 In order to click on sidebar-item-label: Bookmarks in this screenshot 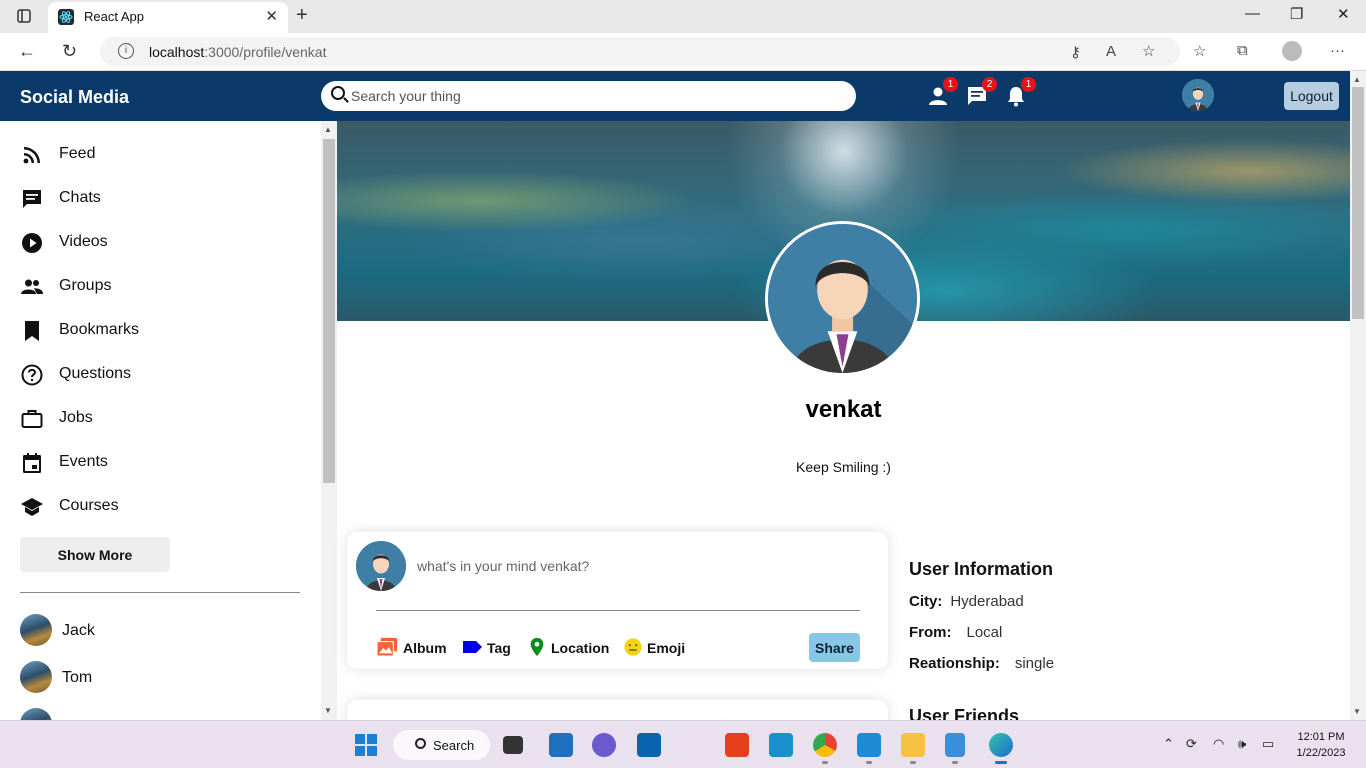, I will do `click(99, 329)`.